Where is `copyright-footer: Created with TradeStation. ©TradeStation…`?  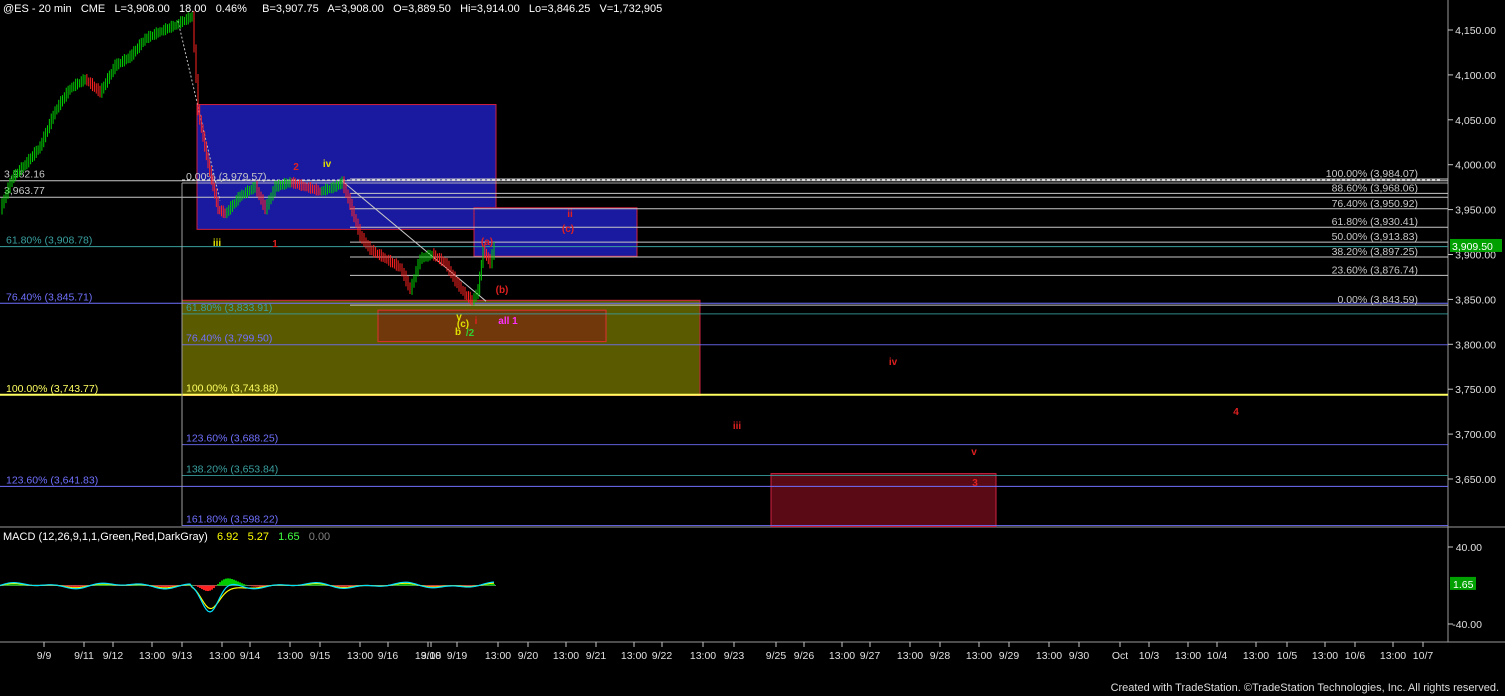 copyright-footer: Created with TradeStation. ©TradeStation… is located at coordinates (1304, 688).